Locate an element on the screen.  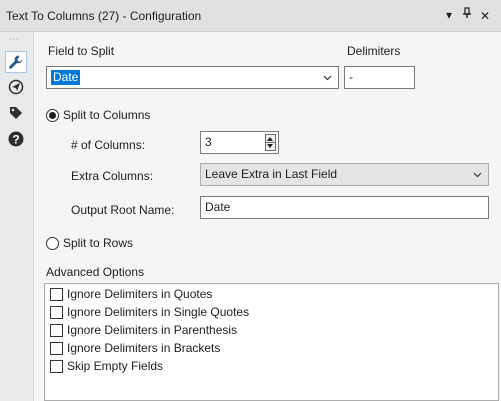
sidebar-item-tag is located at coordinates (16, 113).